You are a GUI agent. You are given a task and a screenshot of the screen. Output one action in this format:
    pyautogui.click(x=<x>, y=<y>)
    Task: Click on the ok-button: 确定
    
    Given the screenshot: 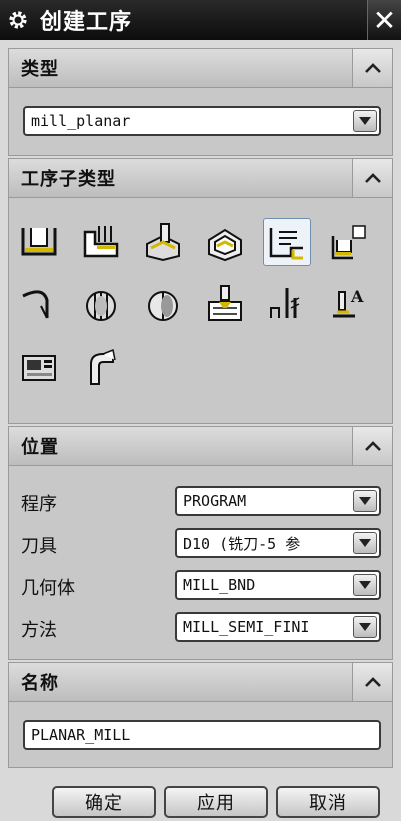 What is the action you would take?
    pyautogui.click(x=104, y=802)
    